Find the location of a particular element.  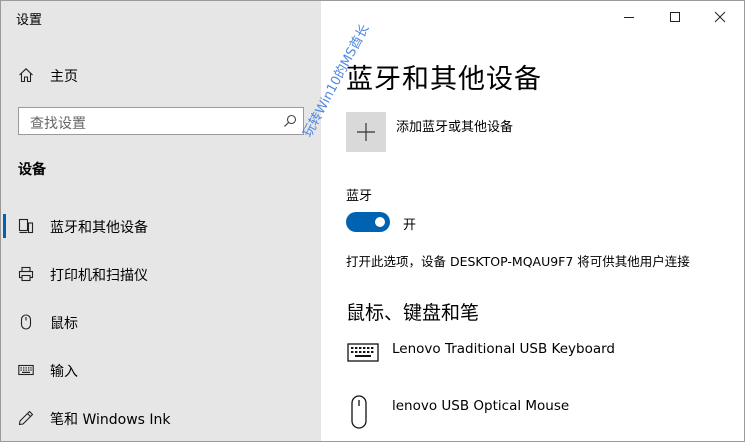

sidebar-section-title: 设备 is located at coordinates (32, 170).